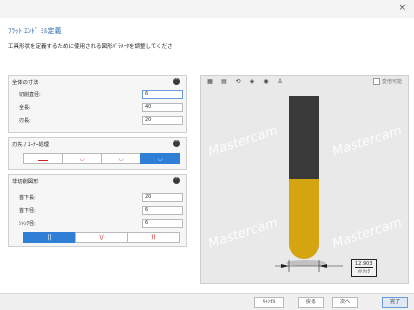 This screenshot has width=414, height=310. I want to click on overall-dimensions-header: 全体の寸法 ⌃, so click(97, 81).